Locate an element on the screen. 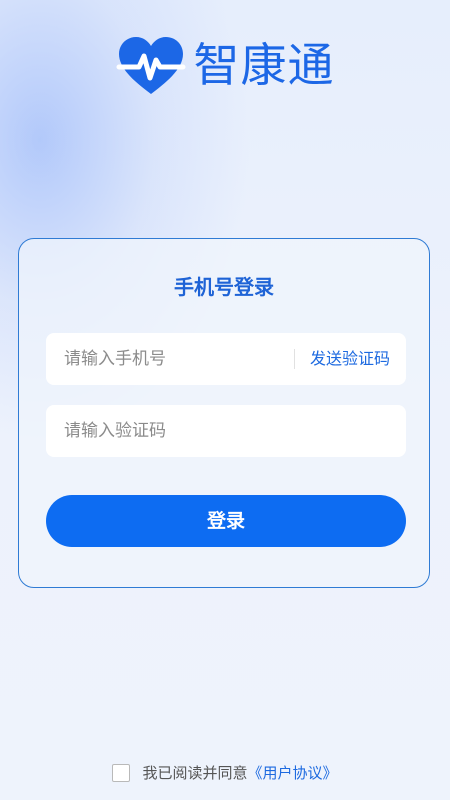 This screenshot has width=450, height=800. code-field is located at coordinates (226, 431).